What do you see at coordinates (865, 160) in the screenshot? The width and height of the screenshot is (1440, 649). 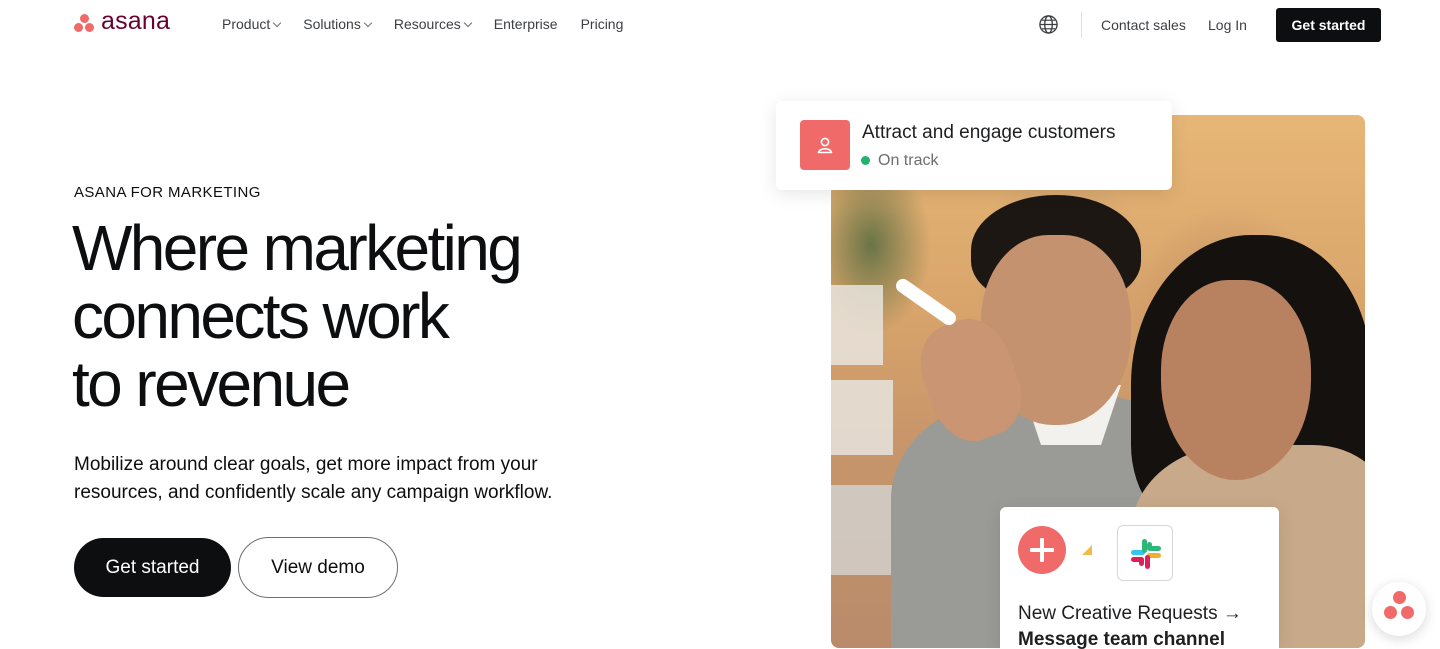 I see `status-dot` at bounding box center [865, 160].